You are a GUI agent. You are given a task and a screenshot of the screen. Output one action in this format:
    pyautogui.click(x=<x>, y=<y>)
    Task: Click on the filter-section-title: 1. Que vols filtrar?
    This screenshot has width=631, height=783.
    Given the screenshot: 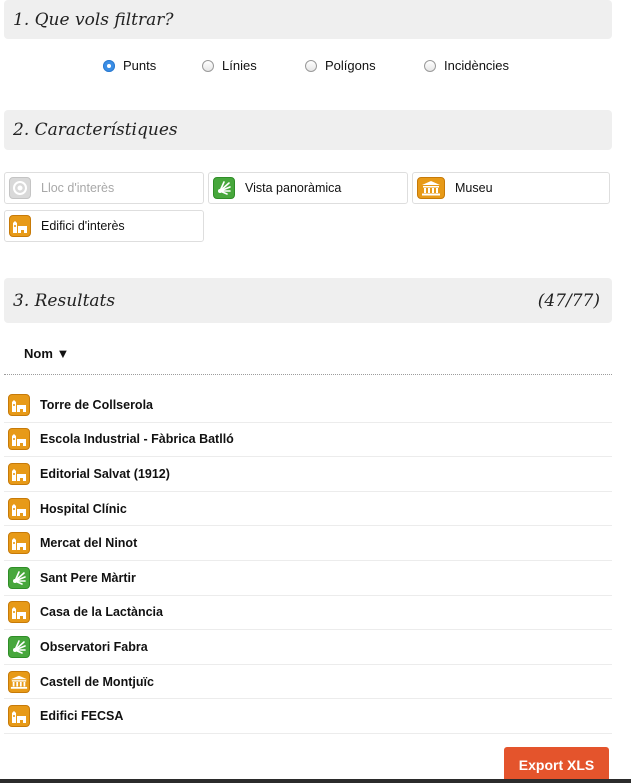 What is the action you would take?
    pyautogui.click(x=93, y=19)
    